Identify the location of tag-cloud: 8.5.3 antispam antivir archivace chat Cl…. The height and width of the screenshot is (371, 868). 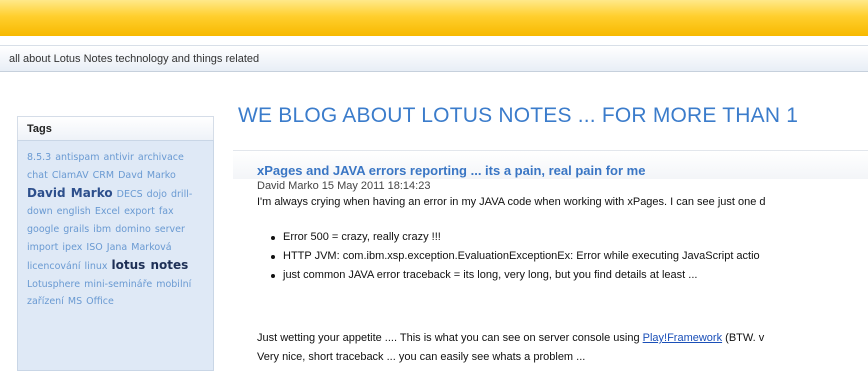
(117, 230).